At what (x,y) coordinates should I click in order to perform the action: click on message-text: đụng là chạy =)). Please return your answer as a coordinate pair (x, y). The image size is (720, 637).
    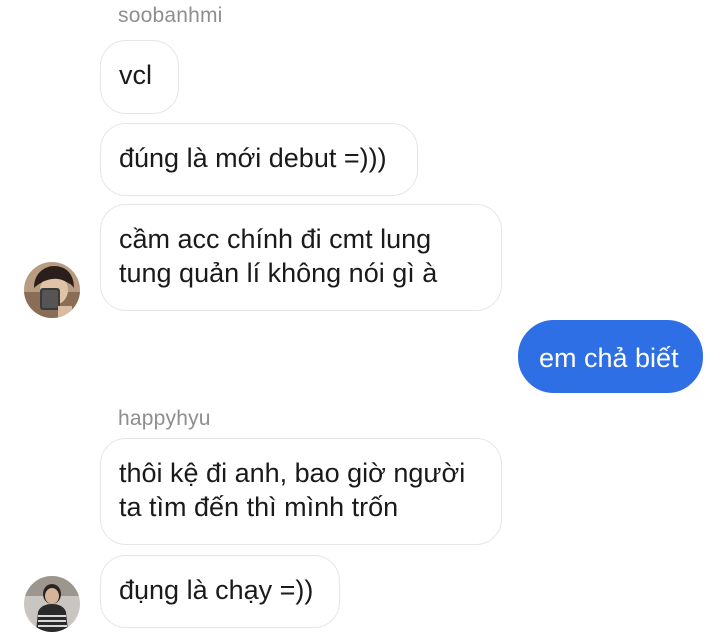
    Looking at the image, I should click on (216, 590).